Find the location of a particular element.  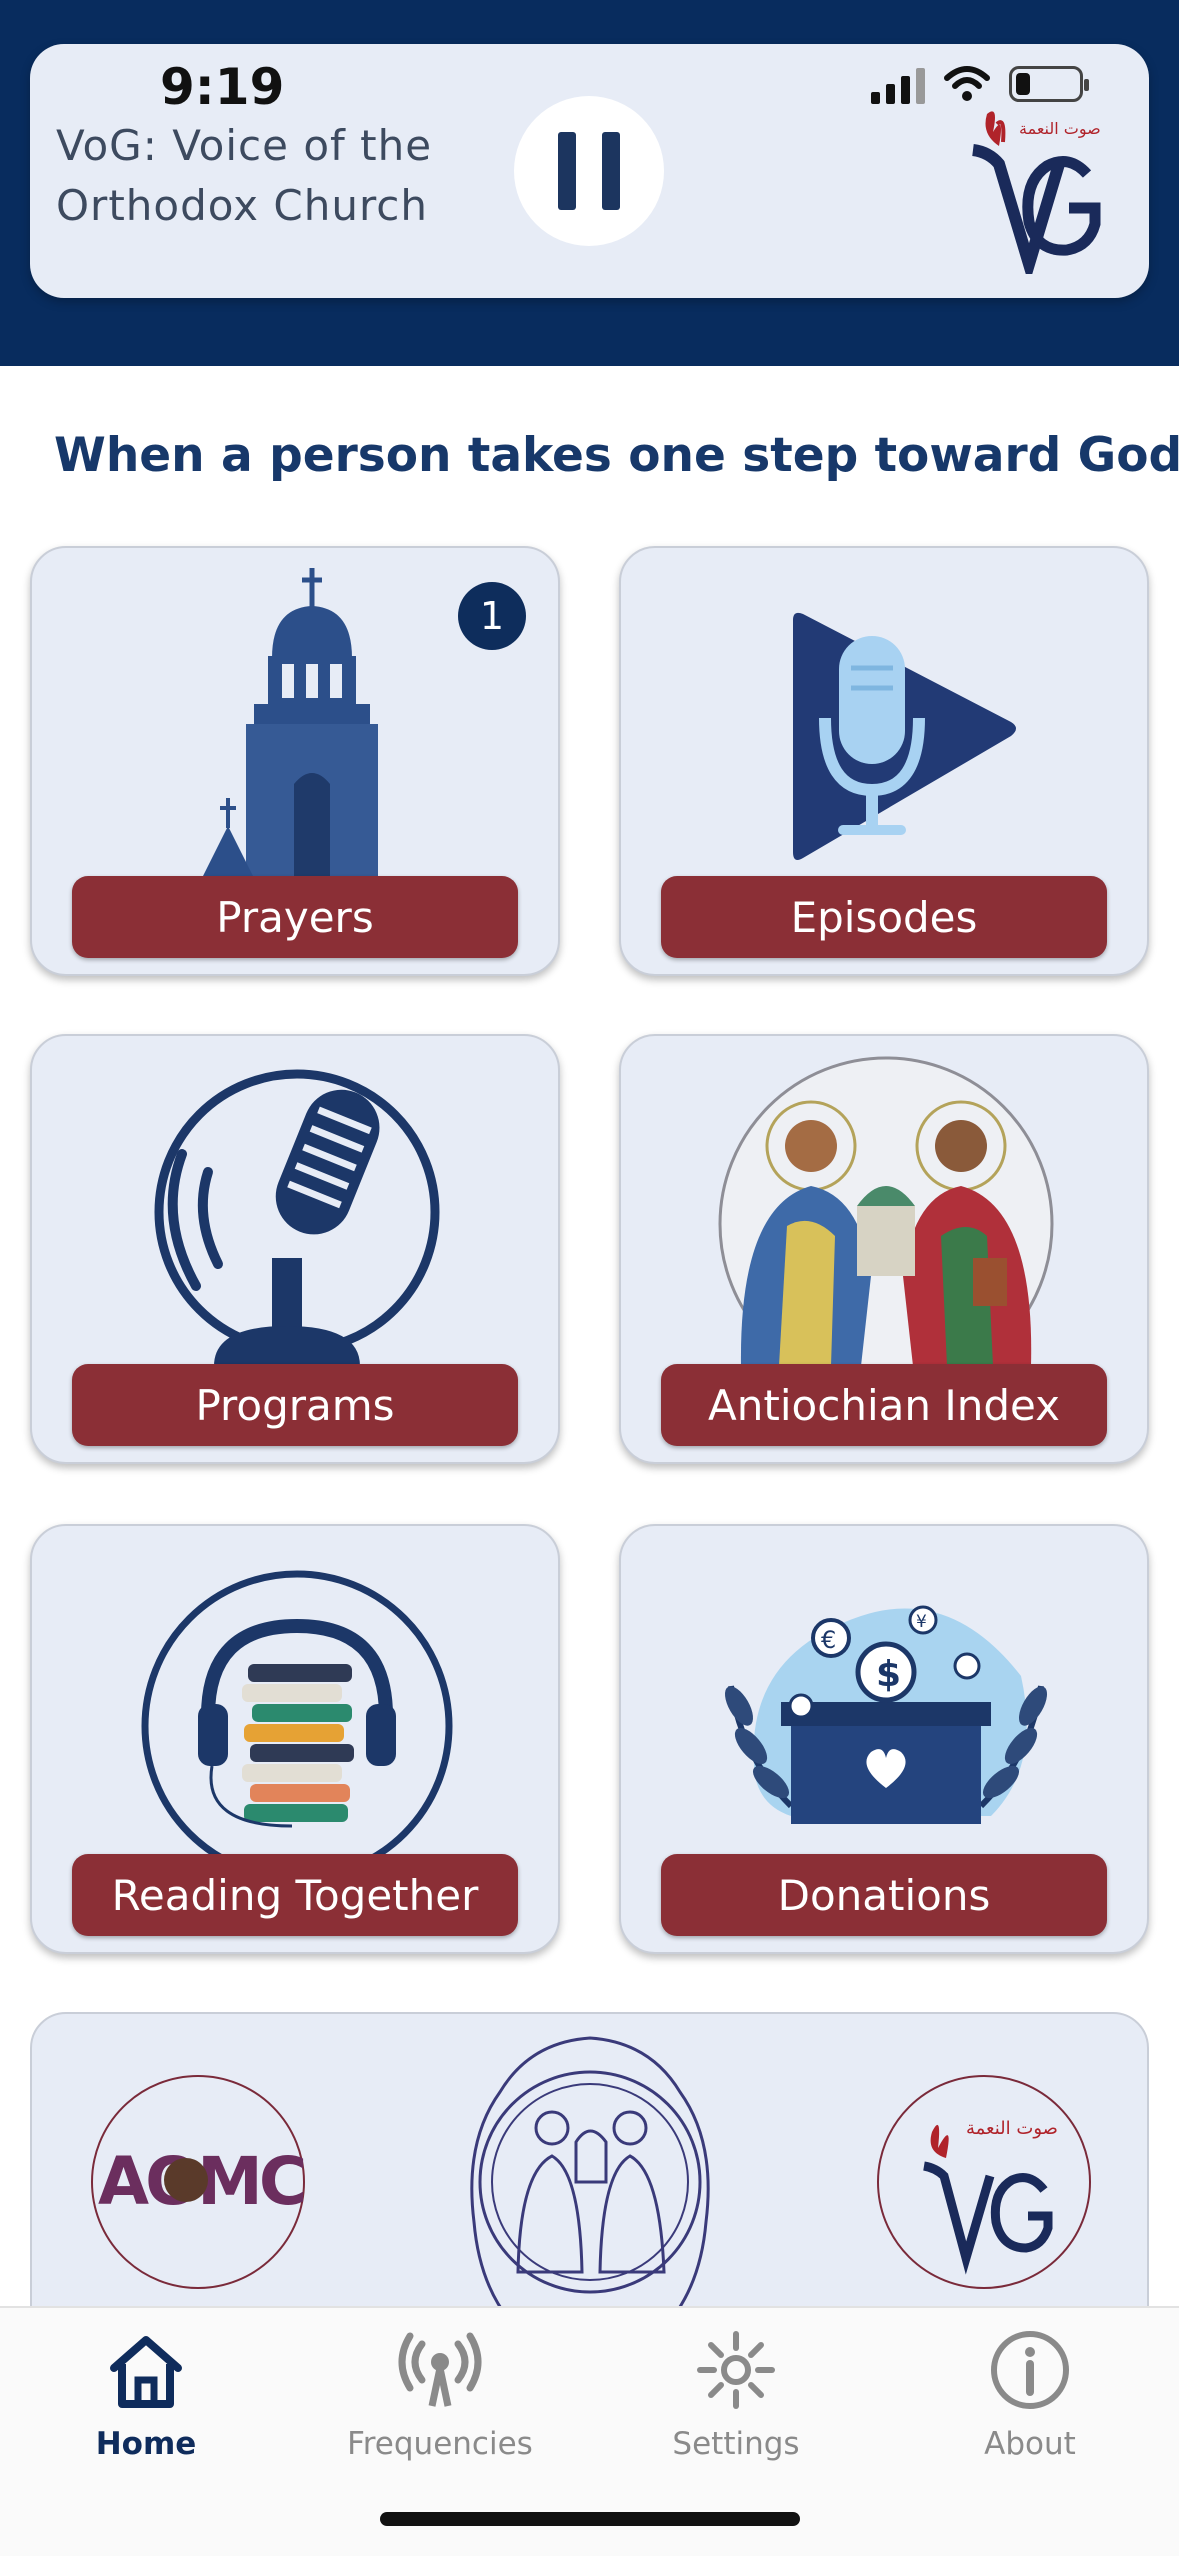

gear-icon is located at coordinates (736, 2370).